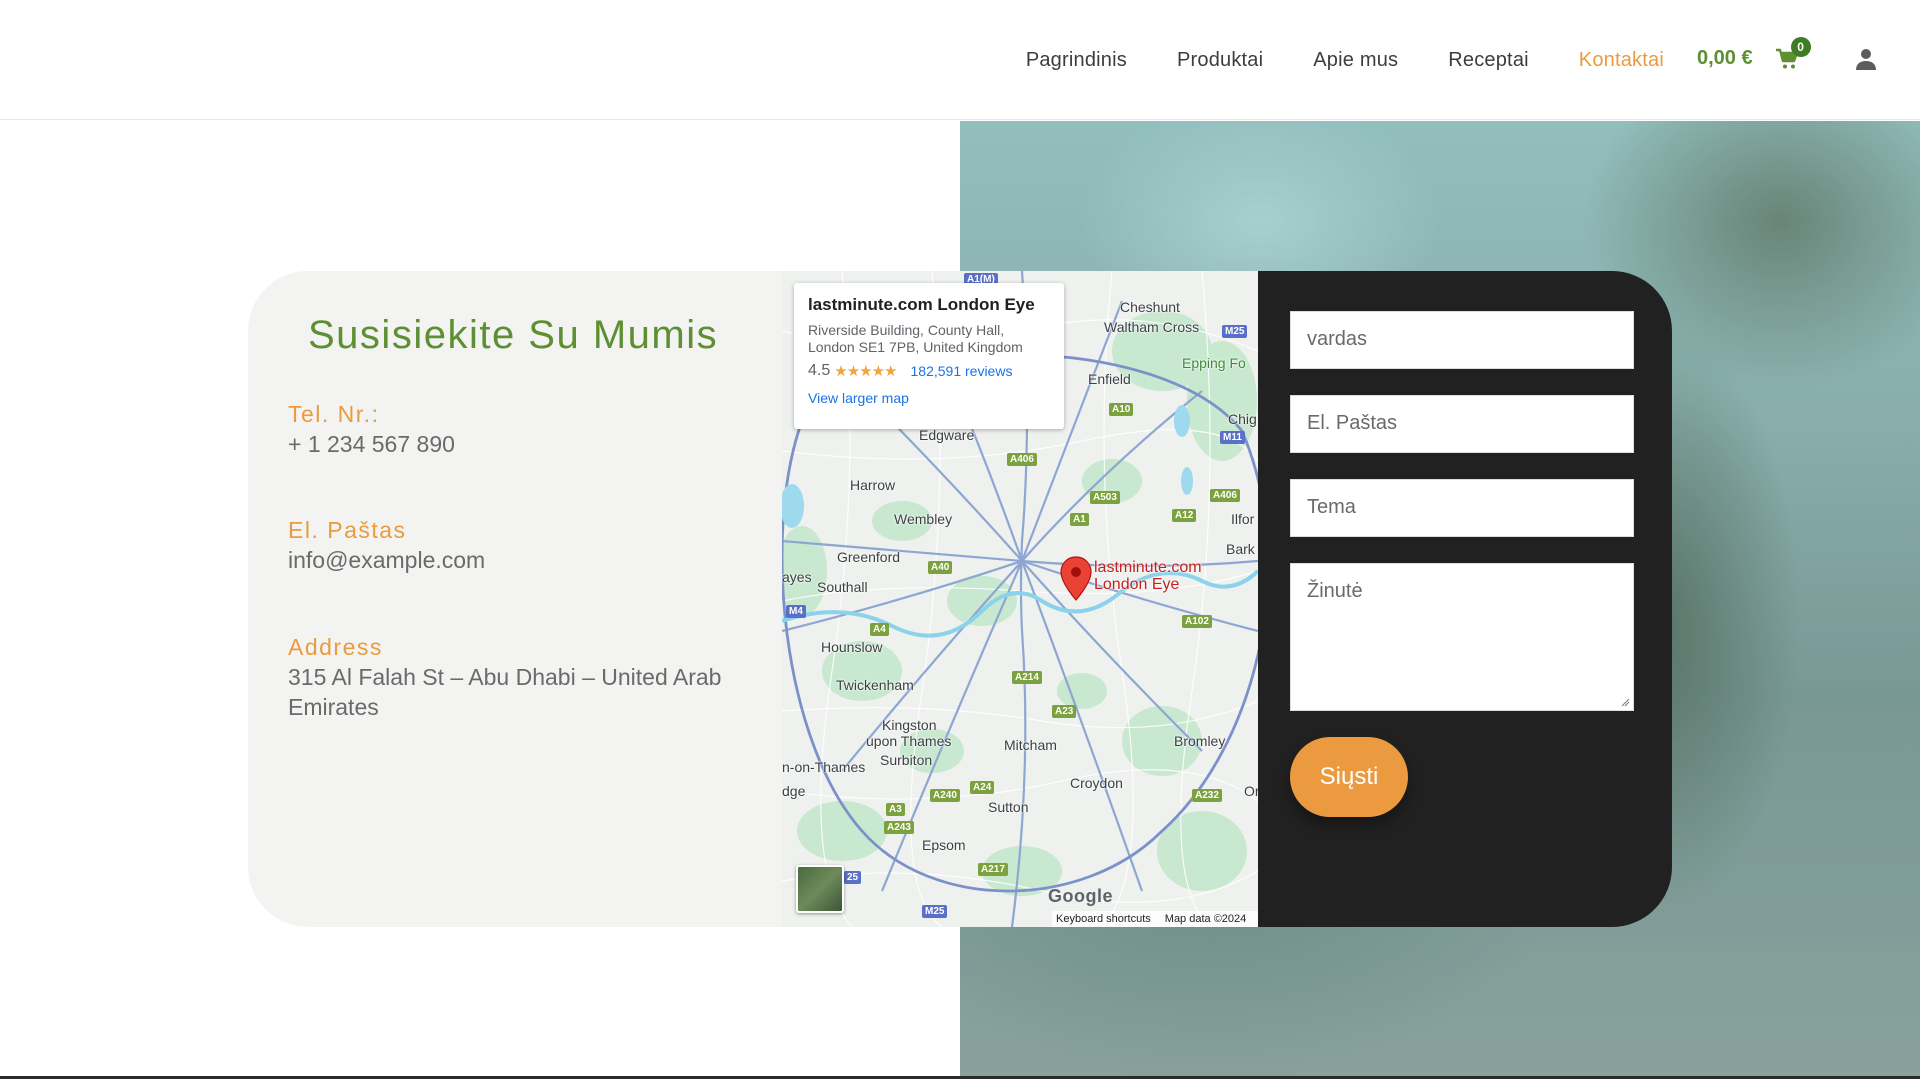 The height and width of the screenshot is (1079, 1920). I want to click on map-place-label: Wembley, so click(923, 519).